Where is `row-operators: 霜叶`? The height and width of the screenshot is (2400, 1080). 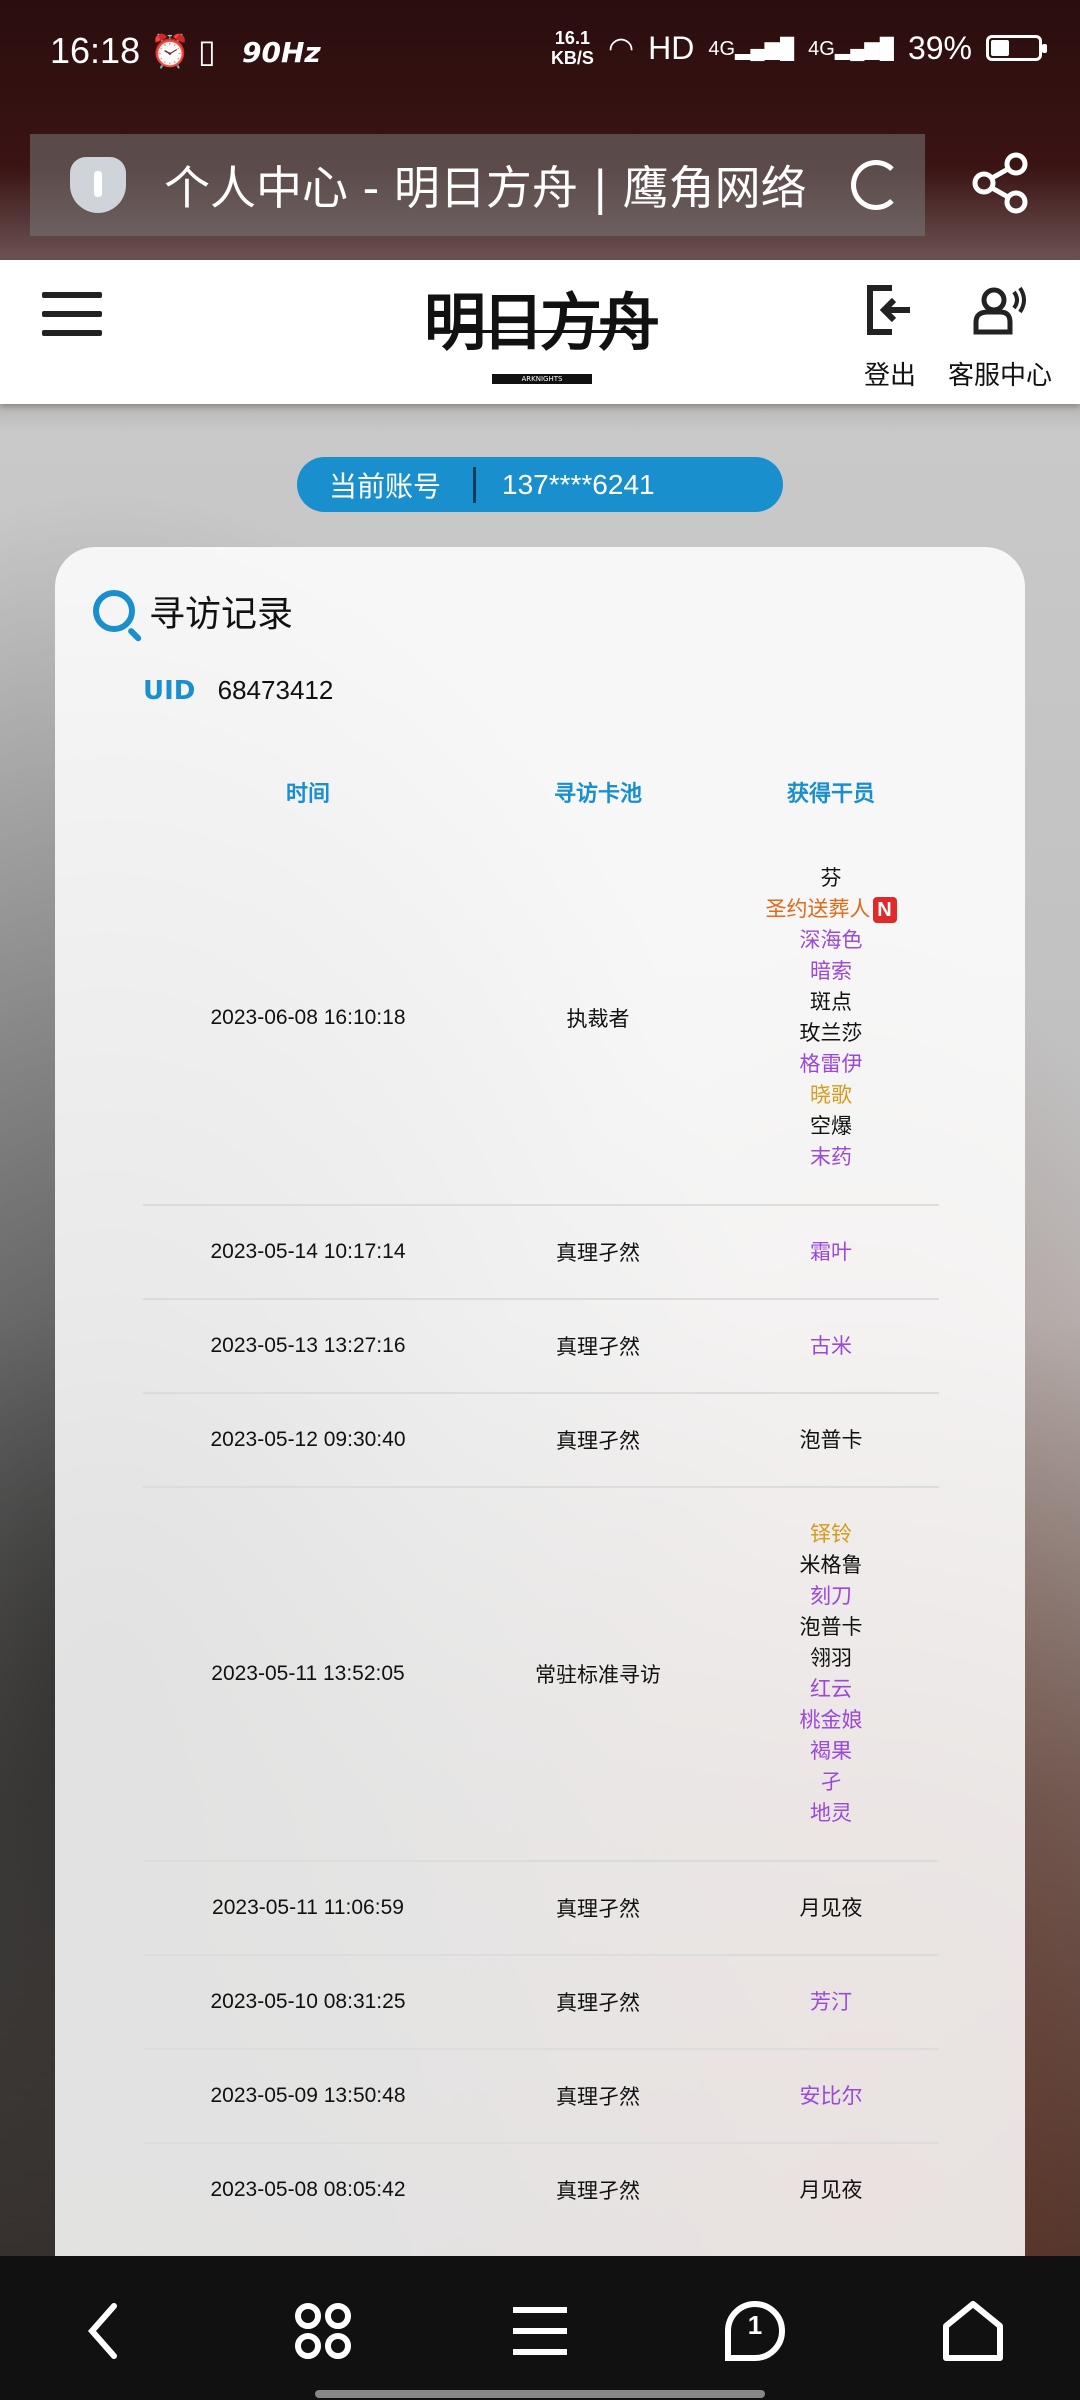 row-operators: 霜叶 is located at coordinates (831, 1252).